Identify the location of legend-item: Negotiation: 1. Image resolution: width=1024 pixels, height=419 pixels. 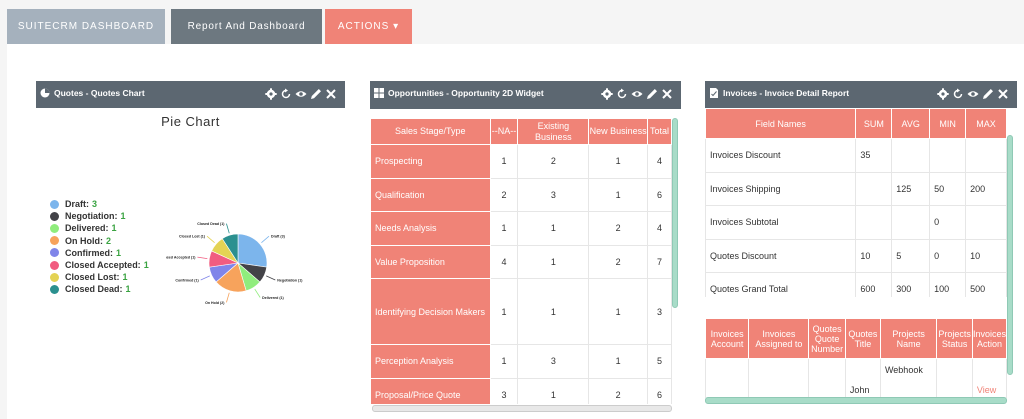
(99, 216).